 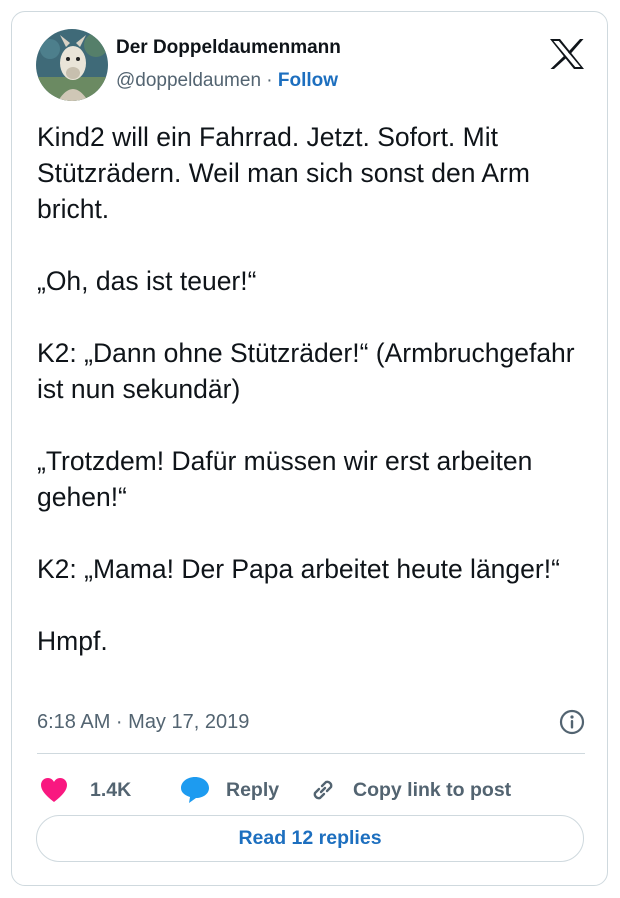 I want to click on copy-link-button: Copy link to post, so click(x=410, y=790).